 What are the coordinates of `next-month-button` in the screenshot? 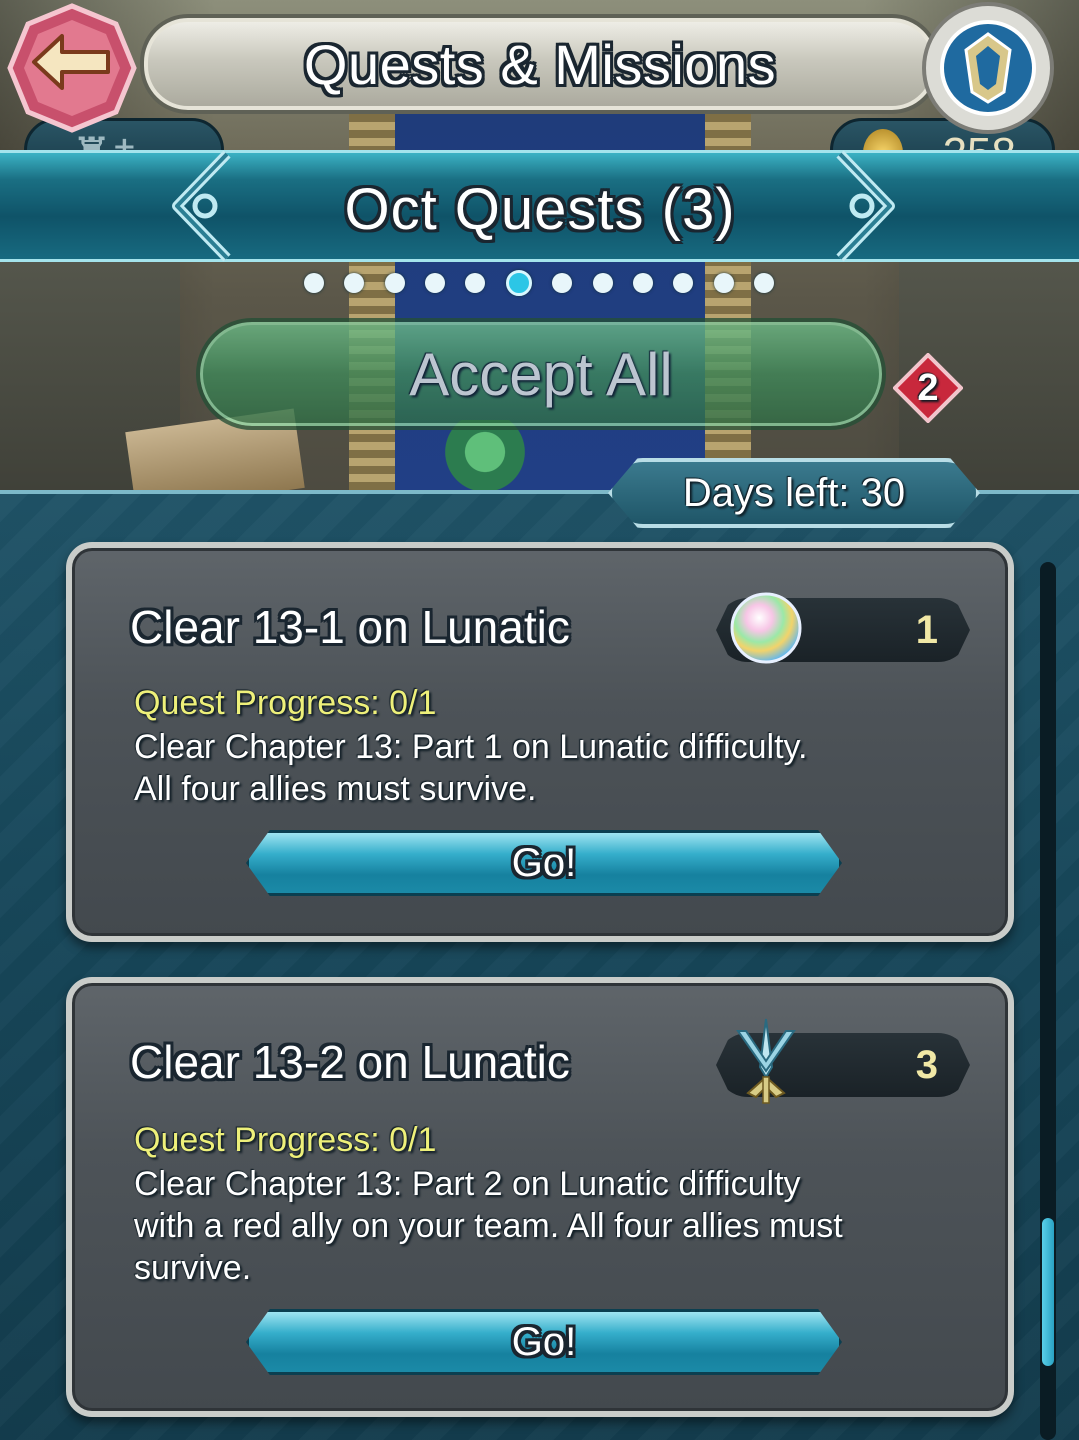 It's located at (862, 206).